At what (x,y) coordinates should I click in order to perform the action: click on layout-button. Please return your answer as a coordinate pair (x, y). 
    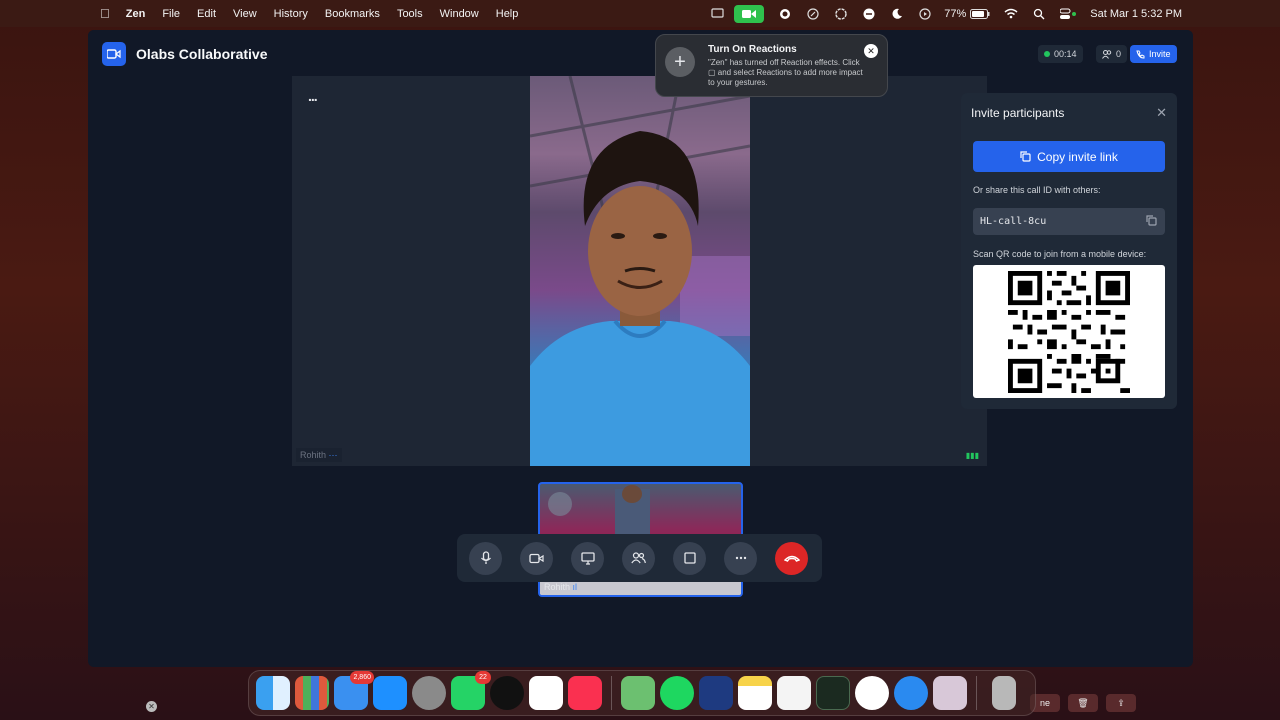
    Looking at the image, I should click on (689, 558).